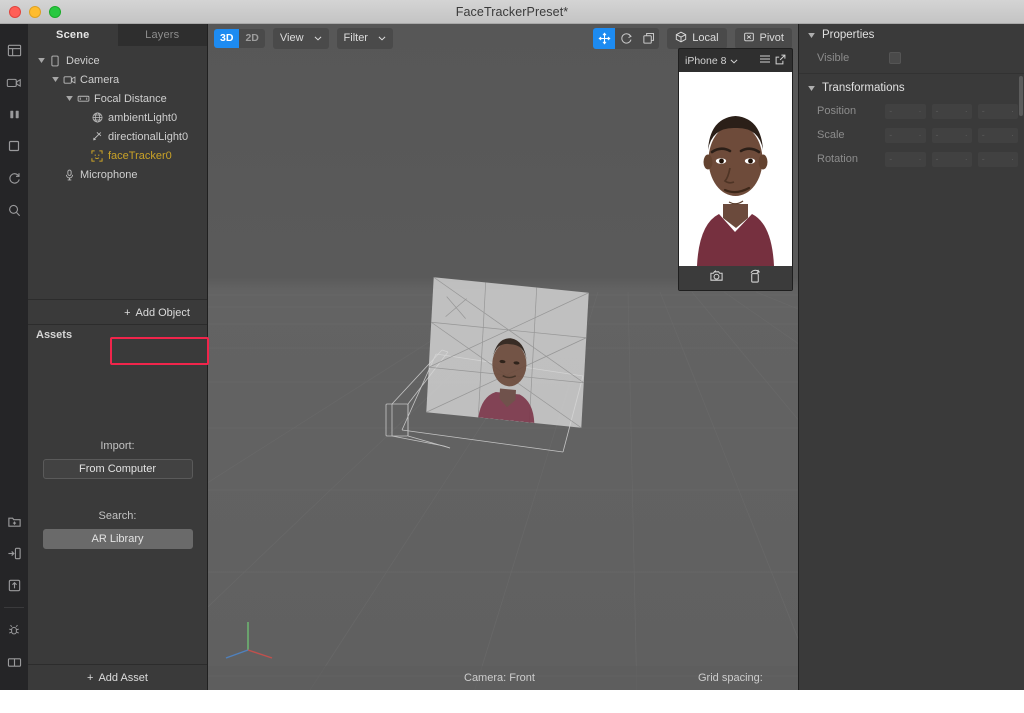 The image size is (1024, 713). Describe the element at coordinates (905, 111) in the screenshot. I see `position-x-input: - ·` at that location.